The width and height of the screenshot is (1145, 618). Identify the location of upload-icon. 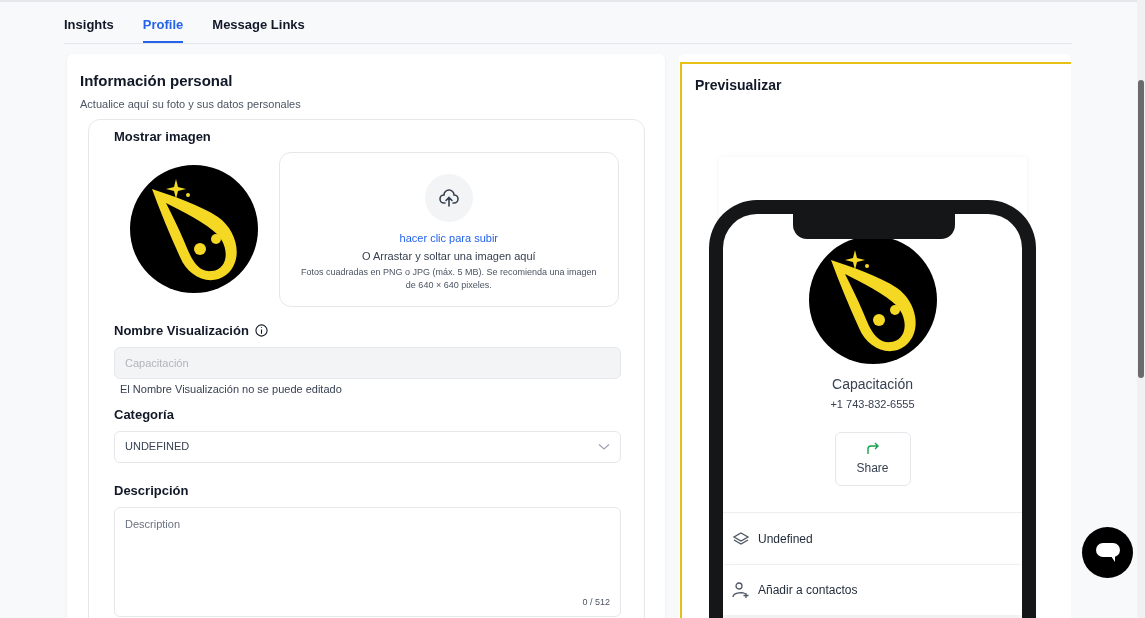
(448, 198).